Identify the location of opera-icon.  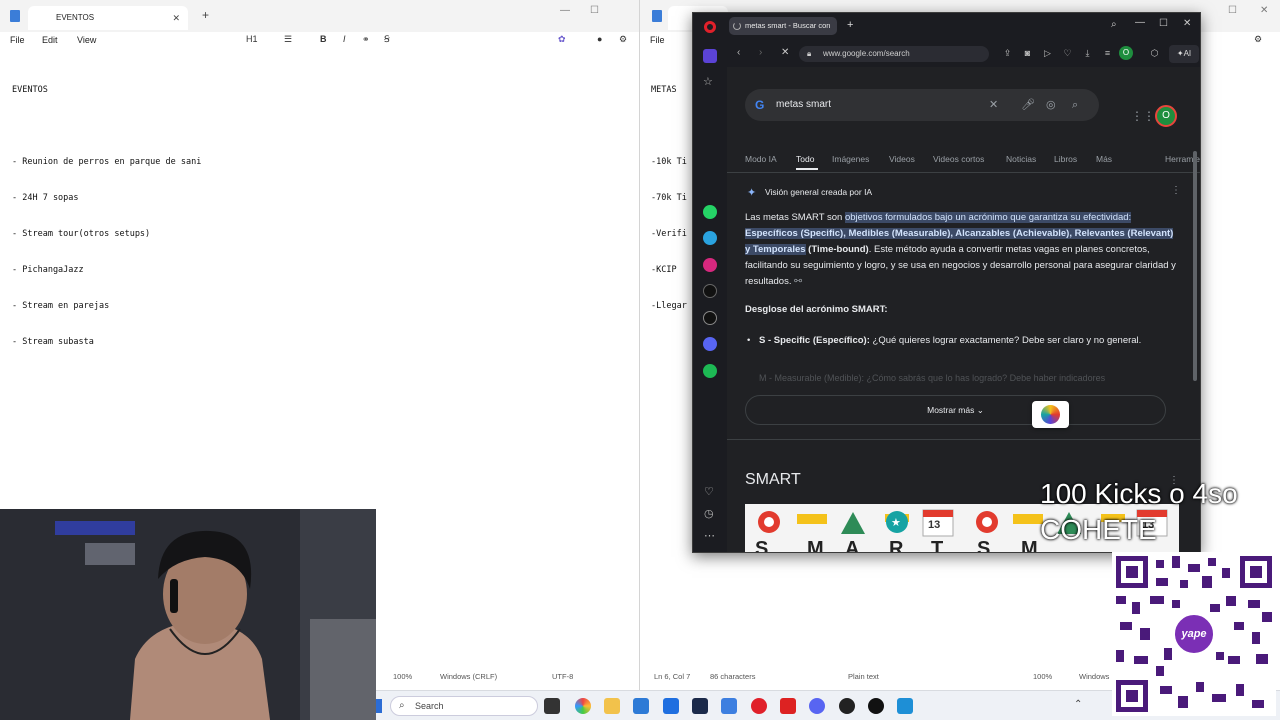
(759, 706).